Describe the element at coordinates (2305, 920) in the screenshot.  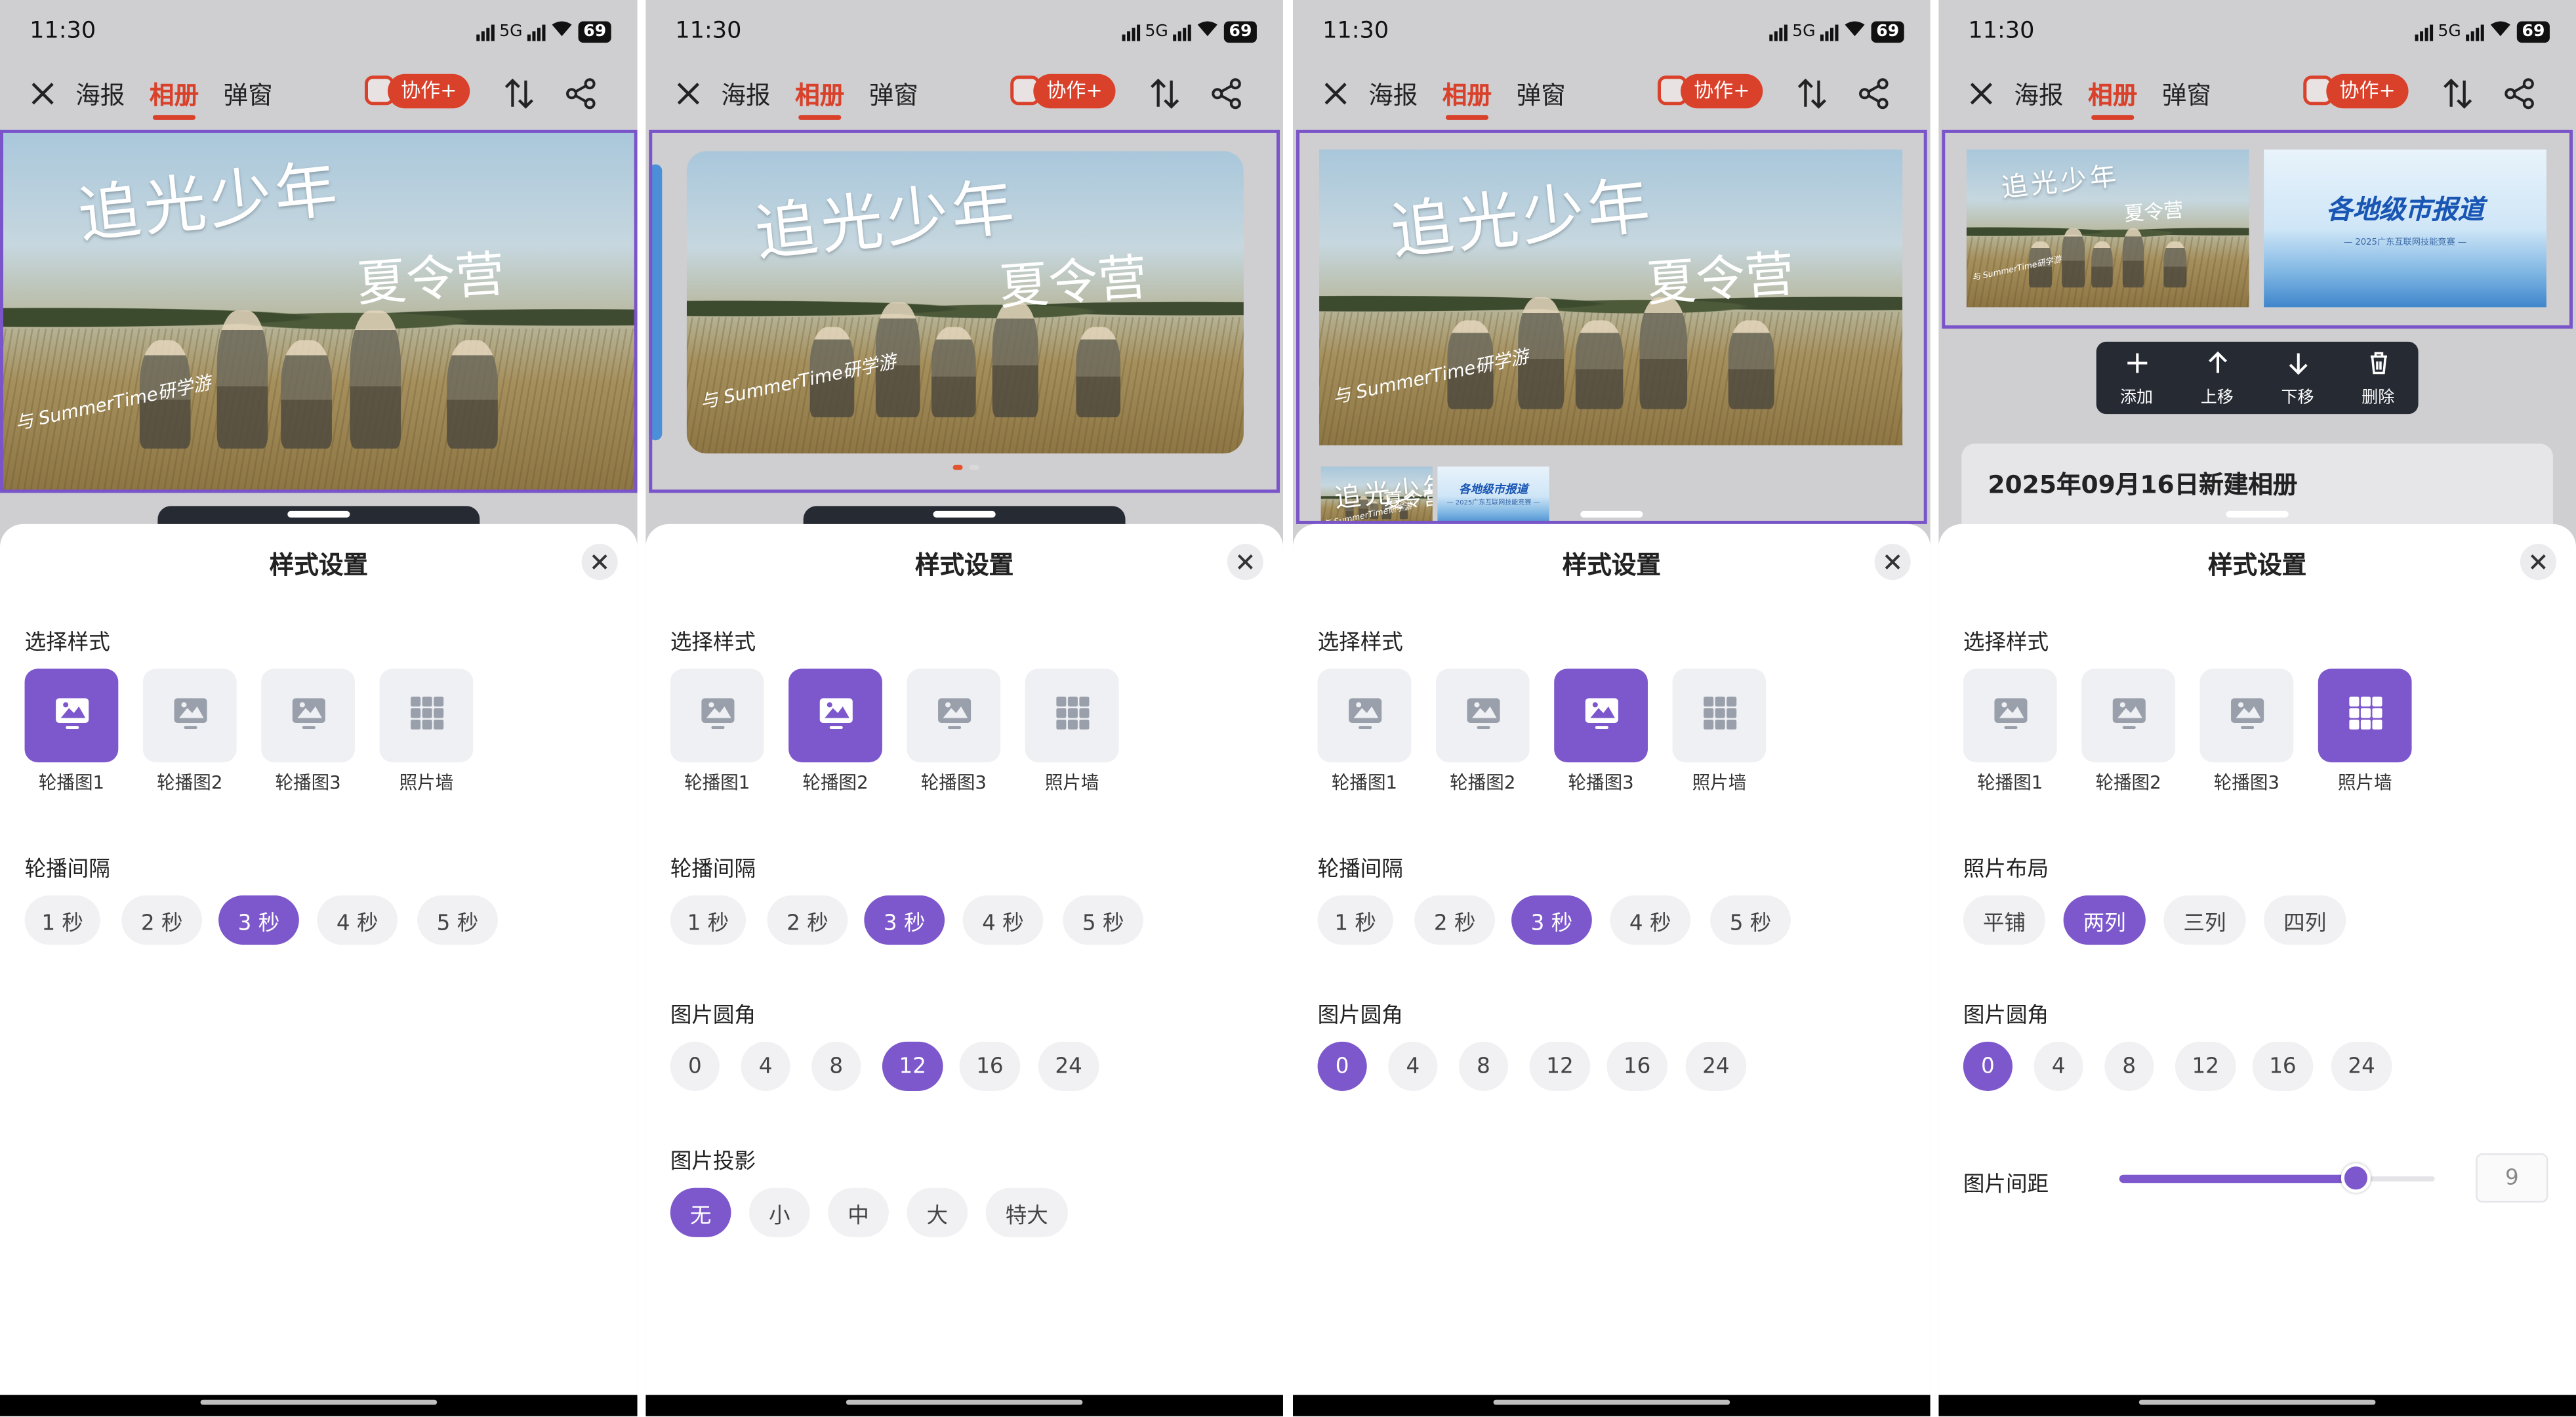
I see `layout-chip-3: 四列` at that location.